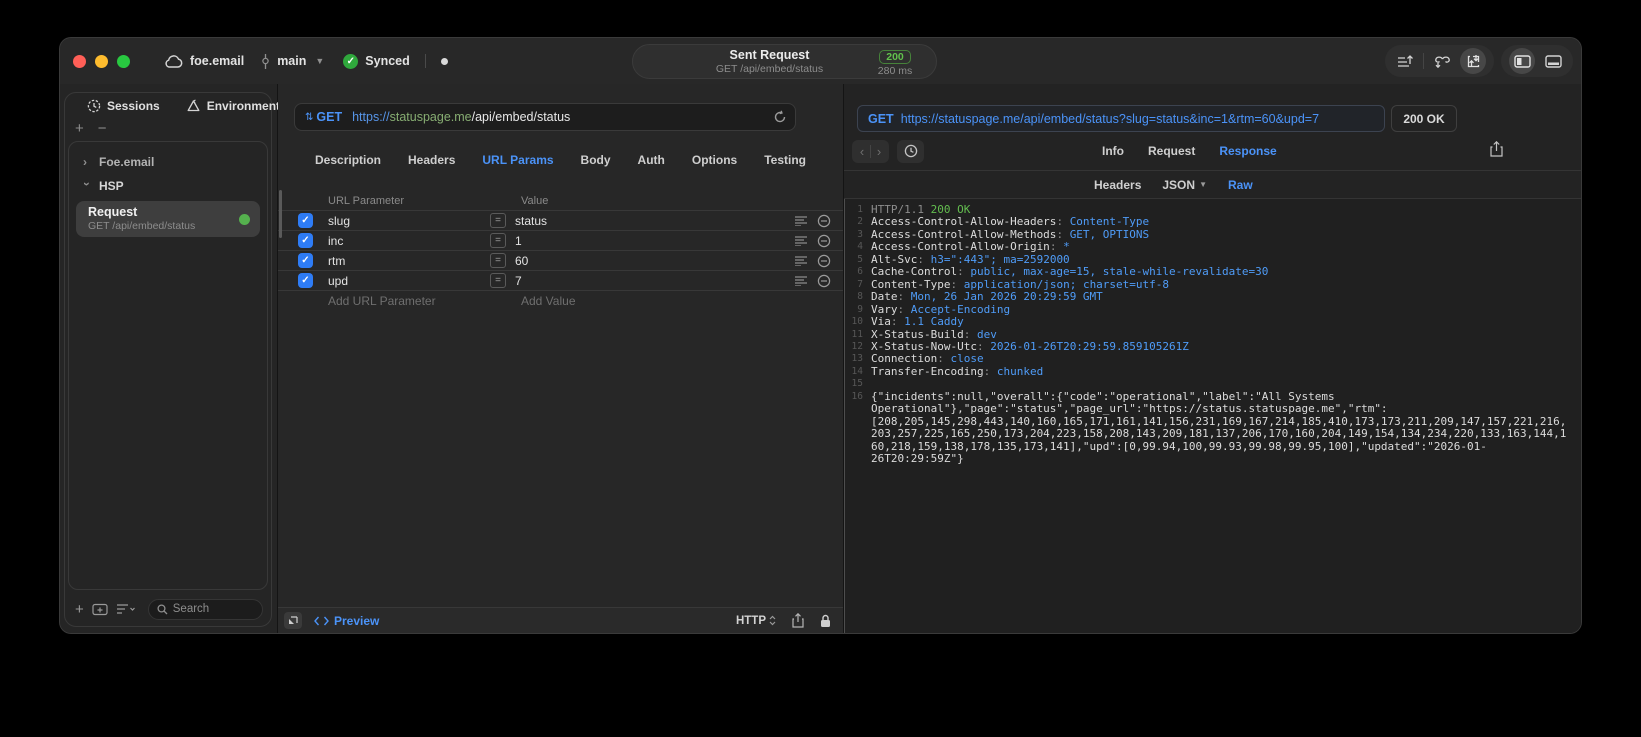 This screenshot has width=1641, height=737. I want to click on add-param-row: Add URL Parameter Add Value, so click(560, 301).